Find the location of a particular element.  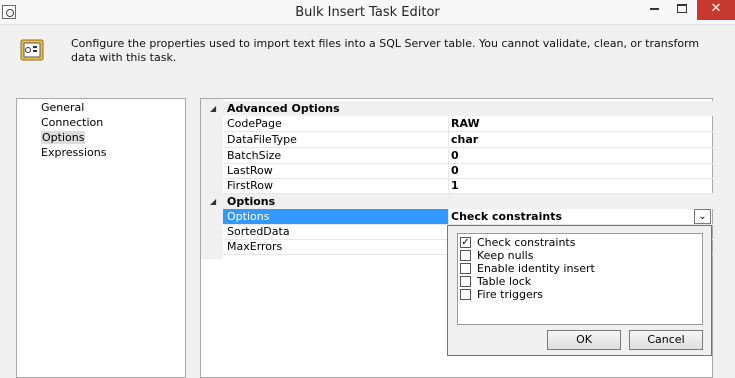

ok-button: OK is located at coordinates (584, 340).